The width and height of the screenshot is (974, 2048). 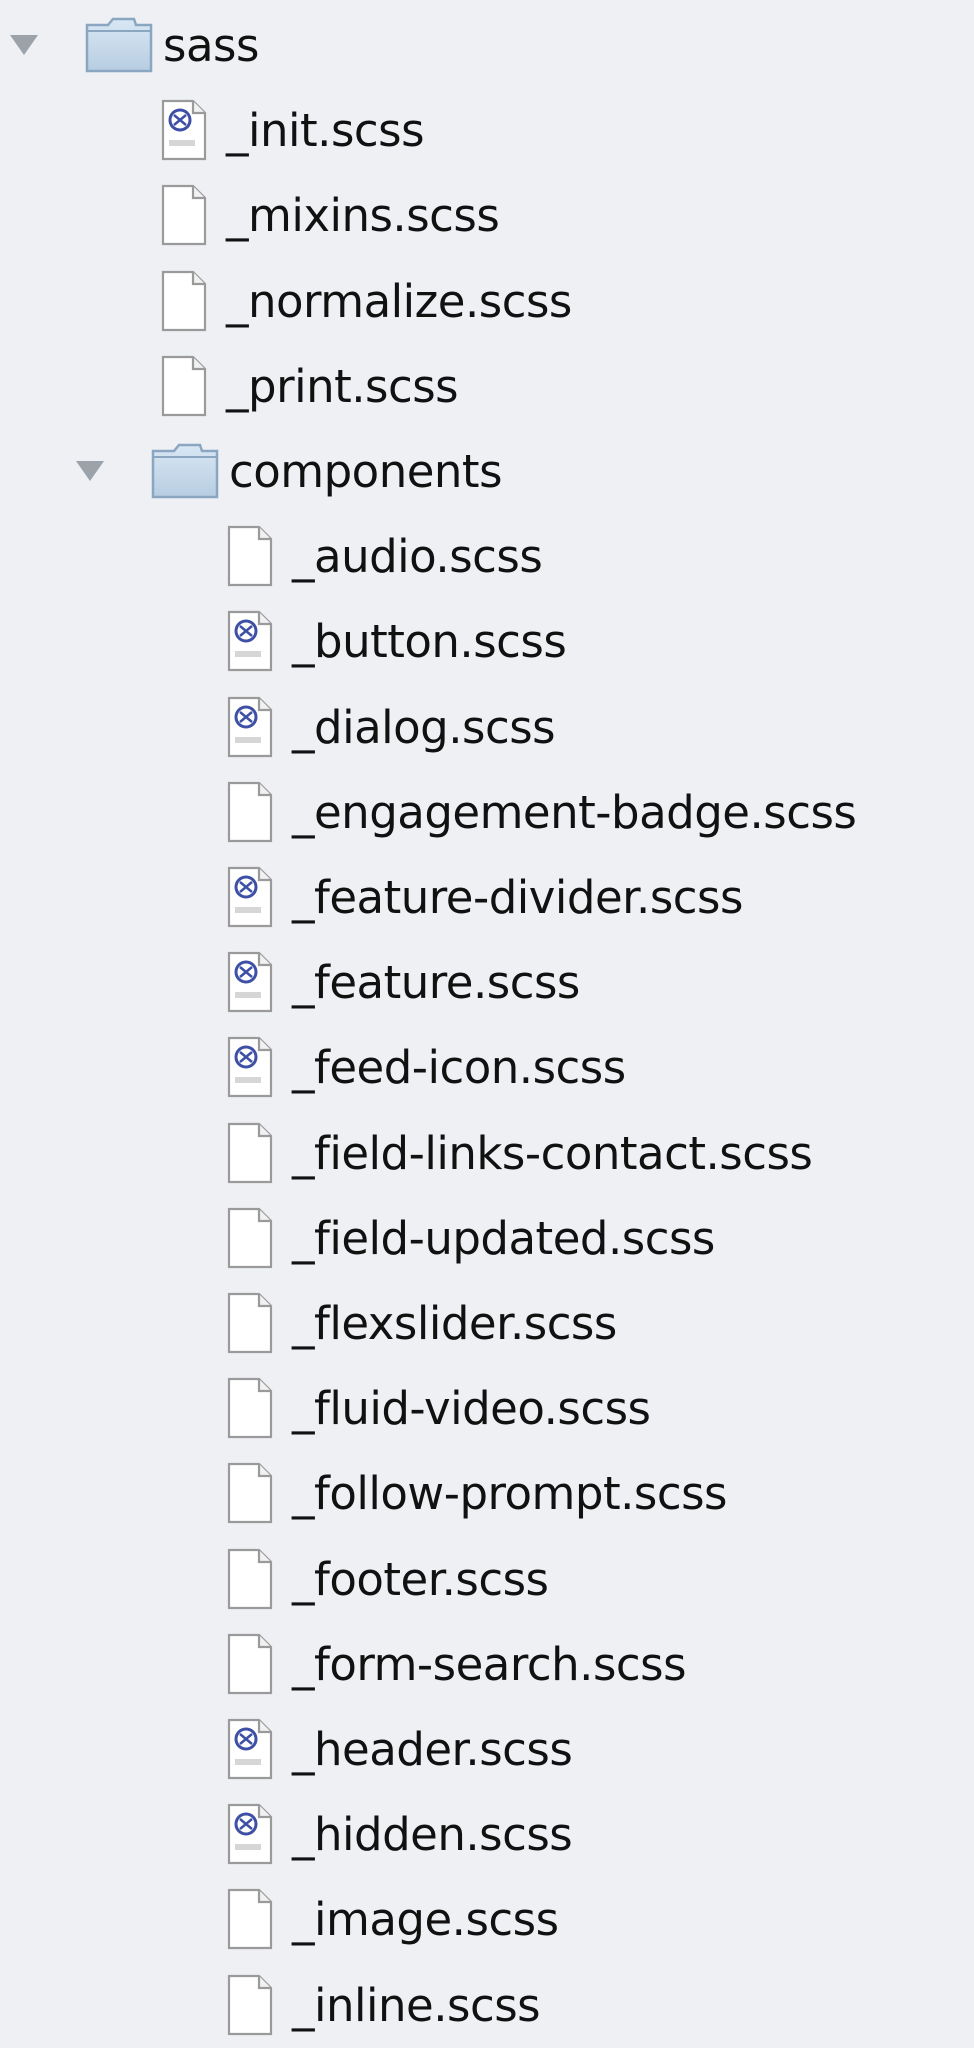 What do you see at coordinates (436, 983) in the screenshot?
I see `file-name: _feature.scss` at bounding box center [436, 983].